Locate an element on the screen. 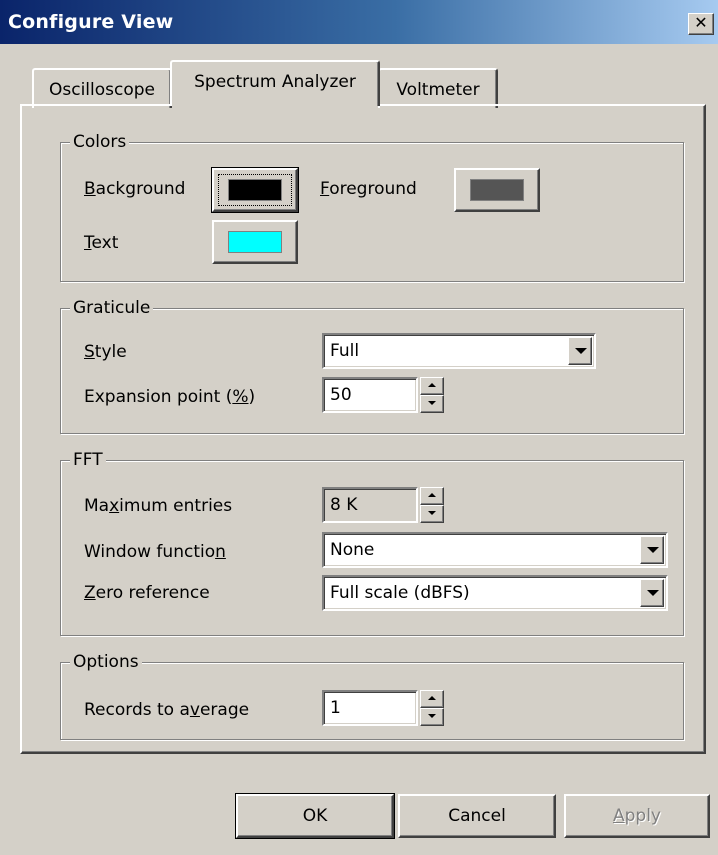 Image resolution: width=718 pixels, height=855 pixels. colors-group is located at coordinates (372, 212).